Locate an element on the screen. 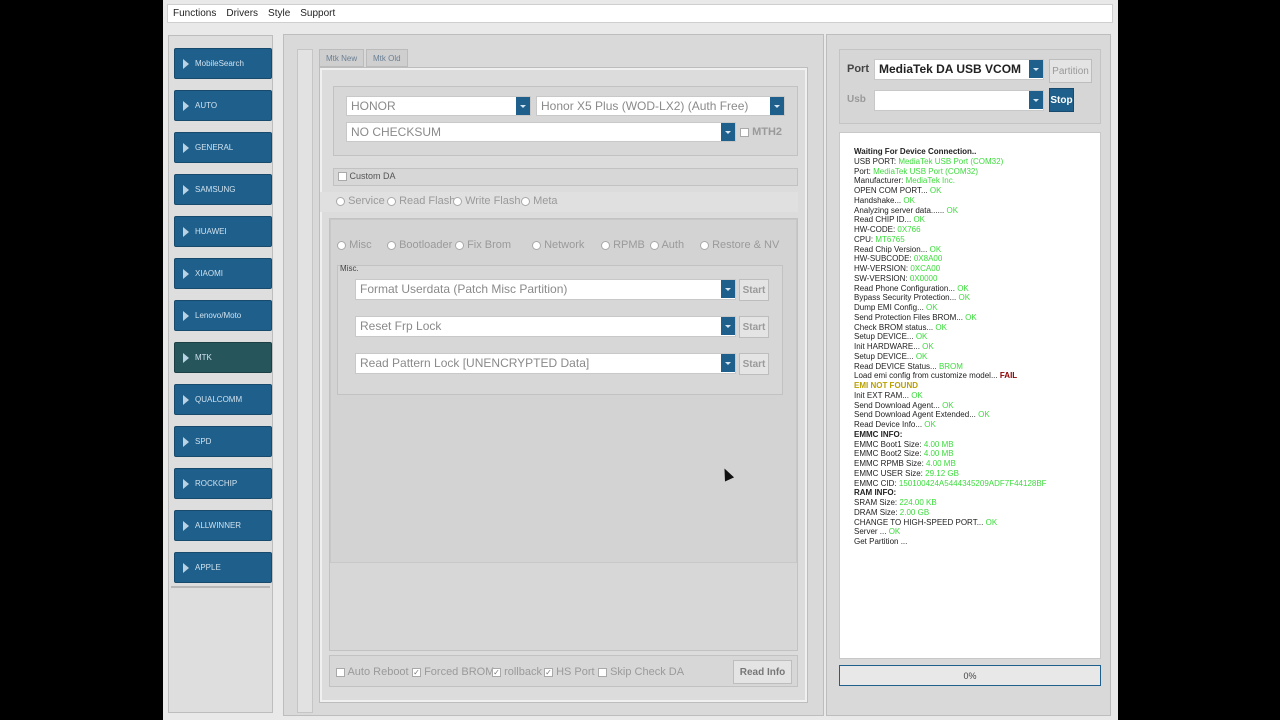  sidebar-item-general: GENERAL is located at coordinates (223, 147).